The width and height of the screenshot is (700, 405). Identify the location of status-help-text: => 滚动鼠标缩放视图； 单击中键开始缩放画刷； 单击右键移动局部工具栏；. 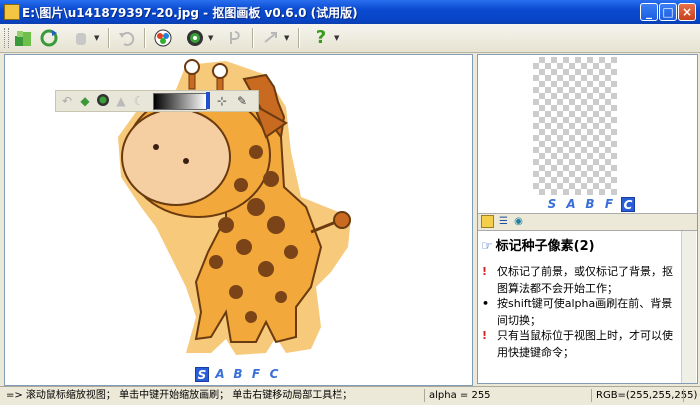
(179, 395).